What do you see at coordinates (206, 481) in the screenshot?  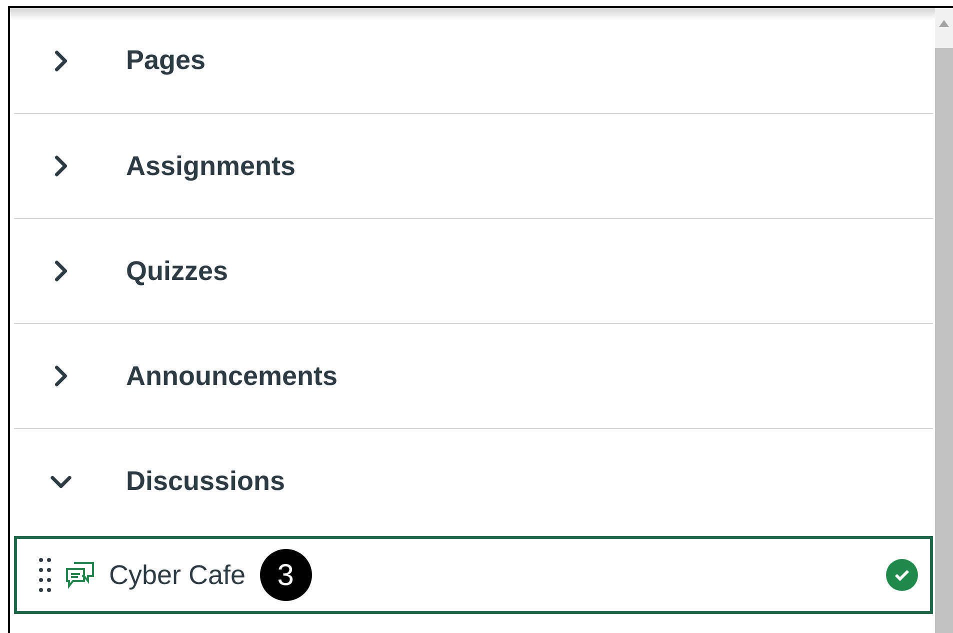 I see `section-title: Discussions` at bounding box center [206, 481].